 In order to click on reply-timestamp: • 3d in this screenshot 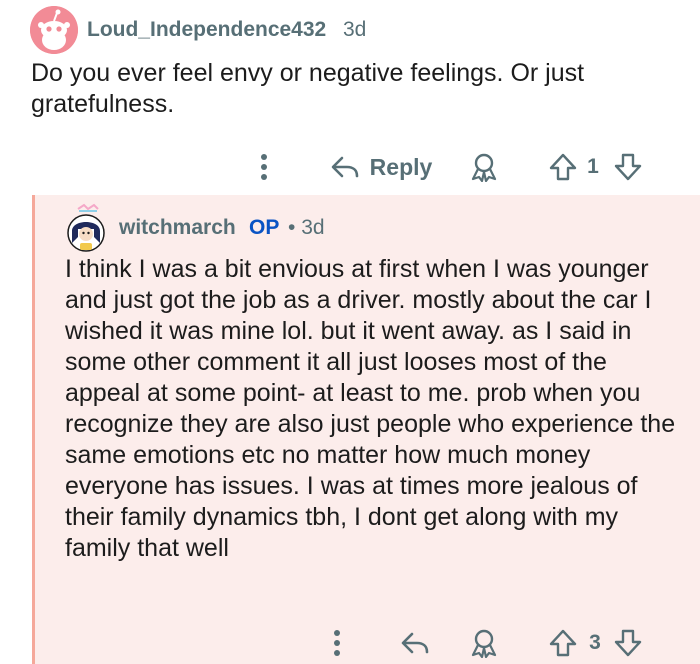, I will do `click(306, 228)`.